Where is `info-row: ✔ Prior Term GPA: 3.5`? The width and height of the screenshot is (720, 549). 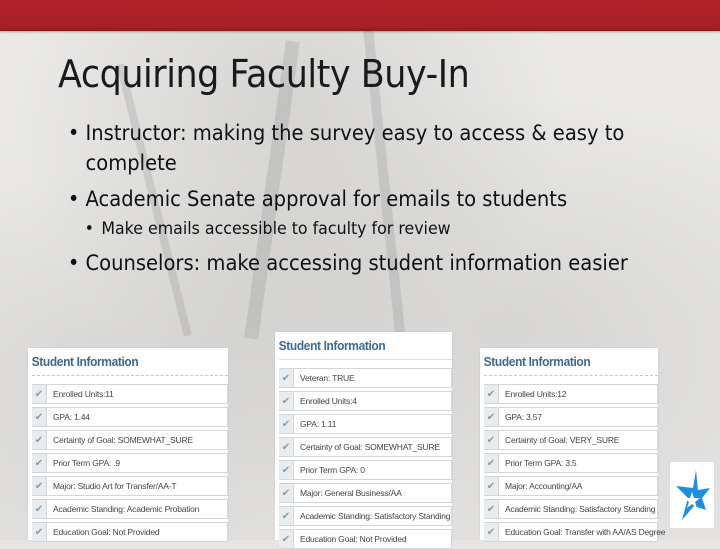
info-row: ✔ Prior Term GPA: 3.5 is located at coordinates (571, 463).